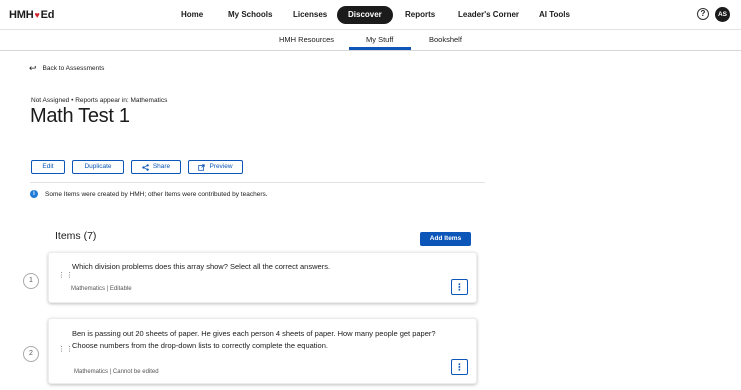 The width and height of the screenshot is (741, 390). I want to click on active-tab-indicator, so click(380, 48).